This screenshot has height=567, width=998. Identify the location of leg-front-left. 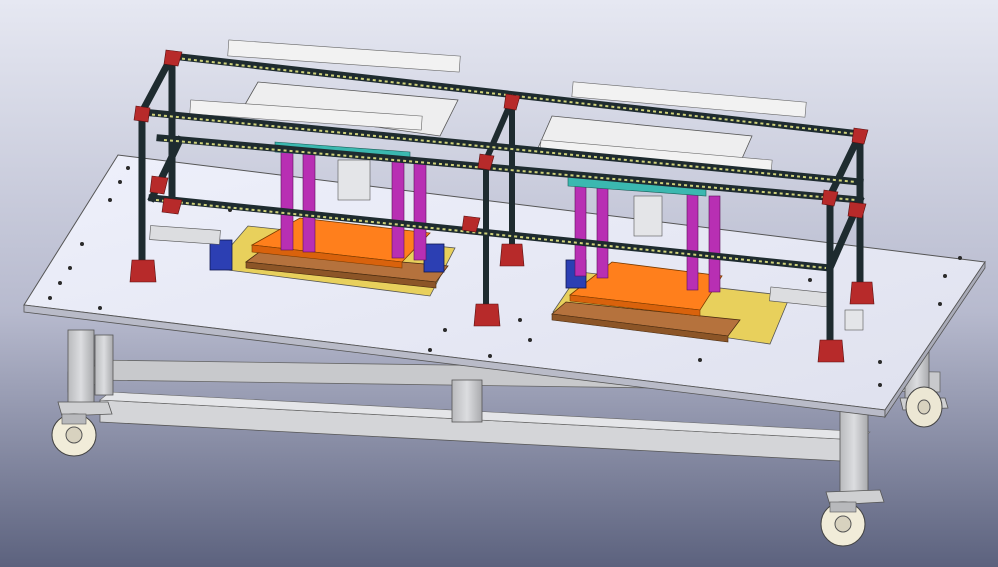
(81, 368).